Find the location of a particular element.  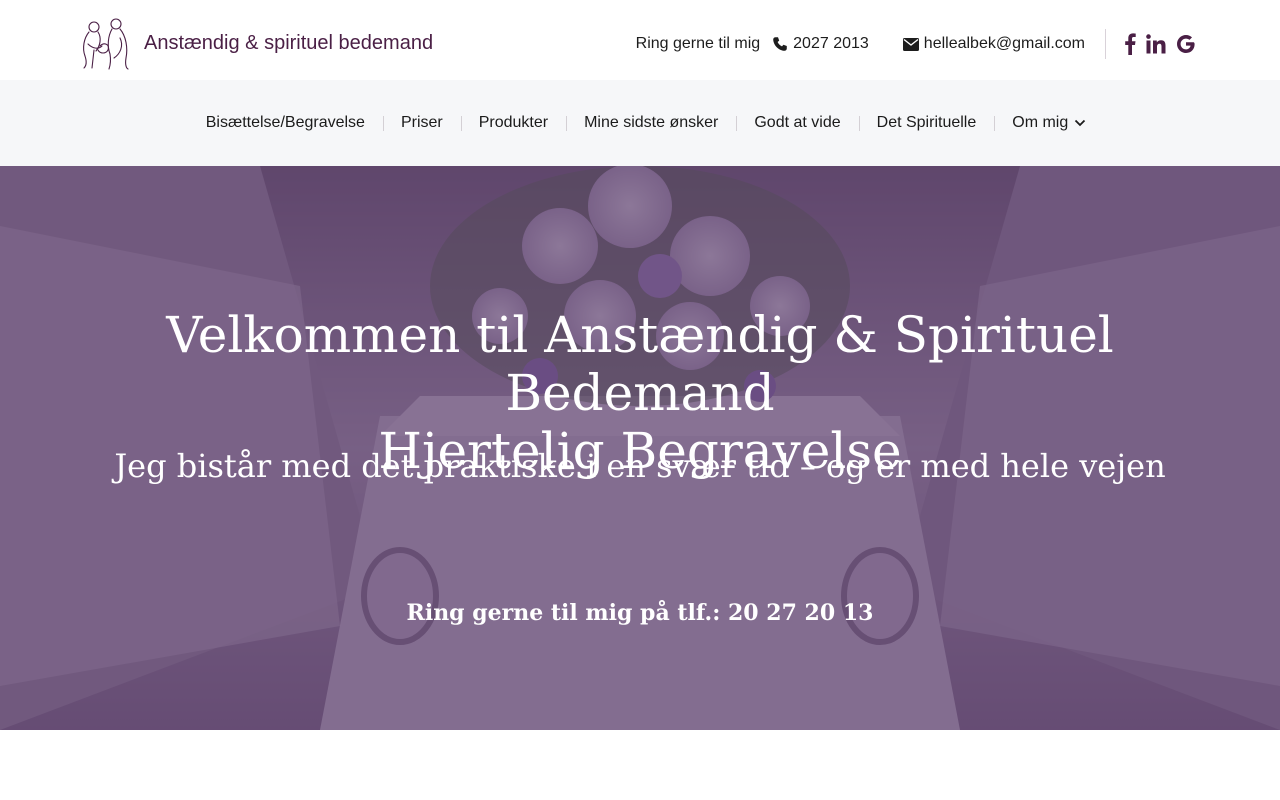

nav-item-det-spirituelle: Det Spirituelle is located at coordinates (926, 123).